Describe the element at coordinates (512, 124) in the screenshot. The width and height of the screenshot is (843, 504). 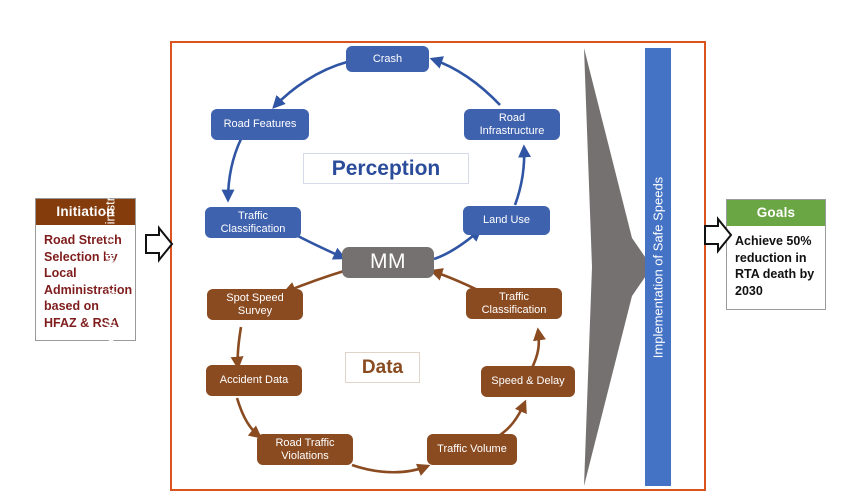
I see `node-road-infrastructure: Road Infrastructure` at that location.